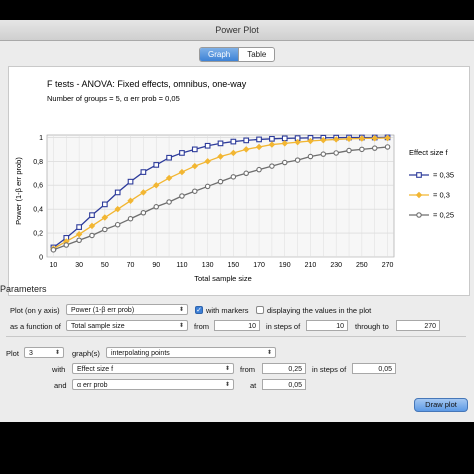  I want to click on at-field: 0,05, so click(284, 384).